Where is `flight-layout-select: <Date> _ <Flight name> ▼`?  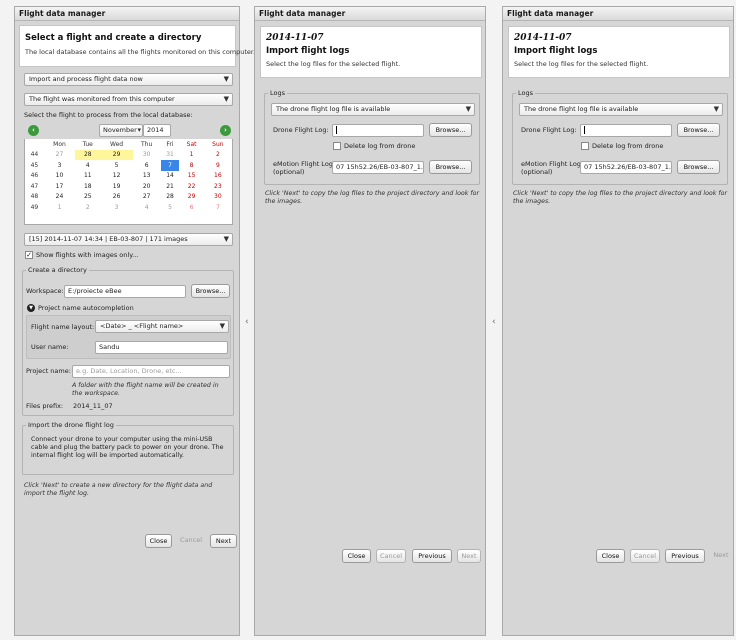 flight-layout-select: <Date> _ <Flight name> ▼ is located at coordinates (162, 326).